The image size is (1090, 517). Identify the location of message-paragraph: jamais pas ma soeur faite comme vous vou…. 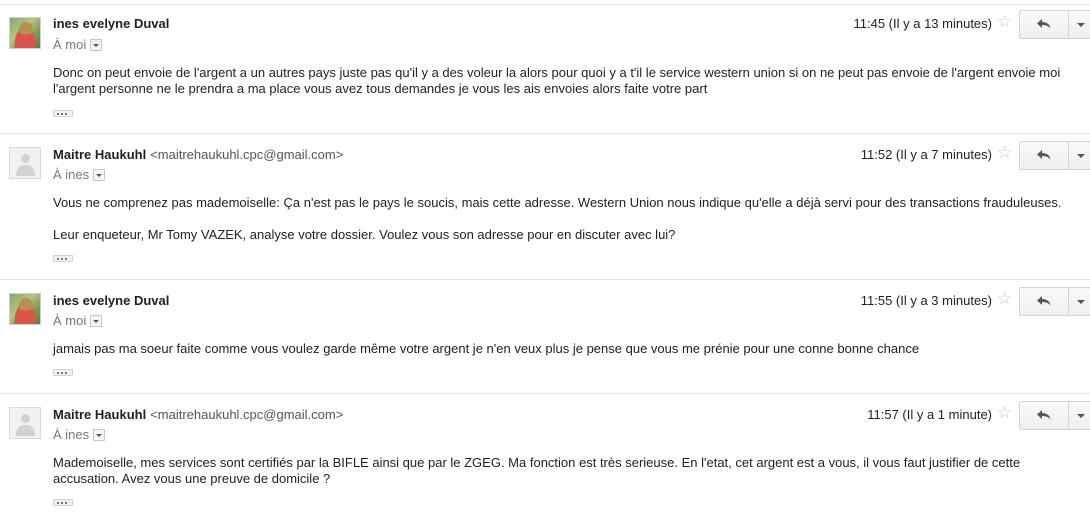
(486, 348).